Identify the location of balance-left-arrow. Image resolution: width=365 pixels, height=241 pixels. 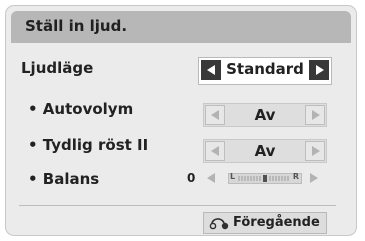
(211, 178).